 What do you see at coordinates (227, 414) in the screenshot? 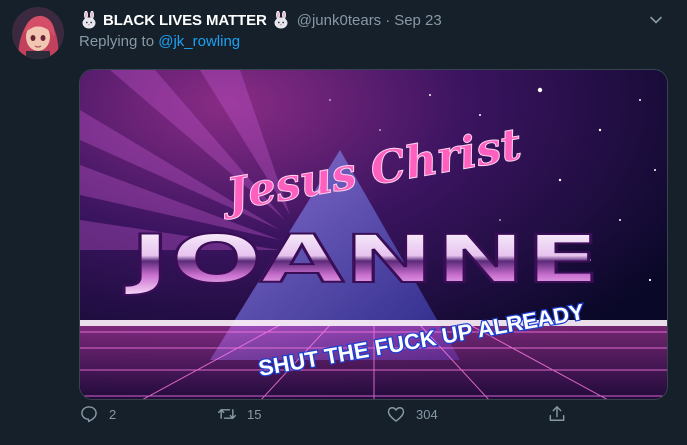
I see `retweet-icon` at bounding box center [227, 414].